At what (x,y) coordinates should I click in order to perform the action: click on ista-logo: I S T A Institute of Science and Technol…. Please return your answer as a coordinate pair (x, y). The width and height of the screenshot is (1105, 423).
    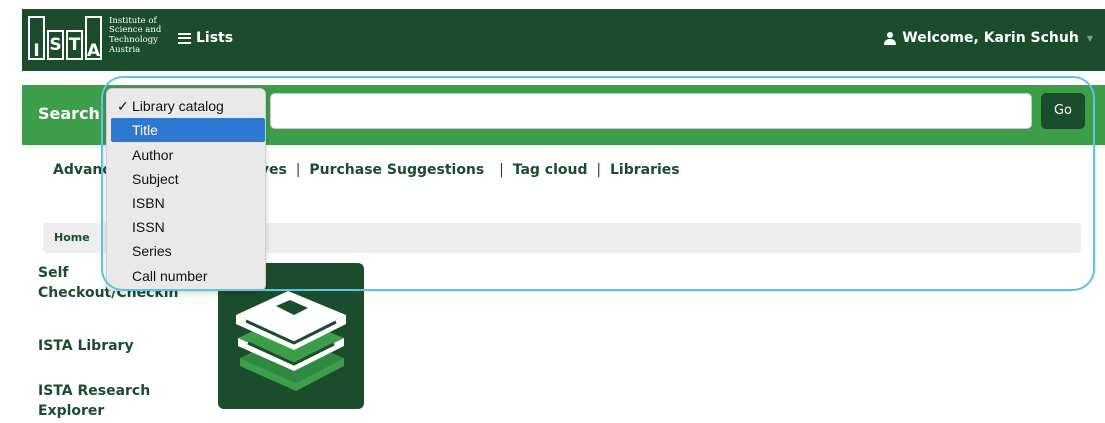
    Looking at the image, I should click on (94, 38).